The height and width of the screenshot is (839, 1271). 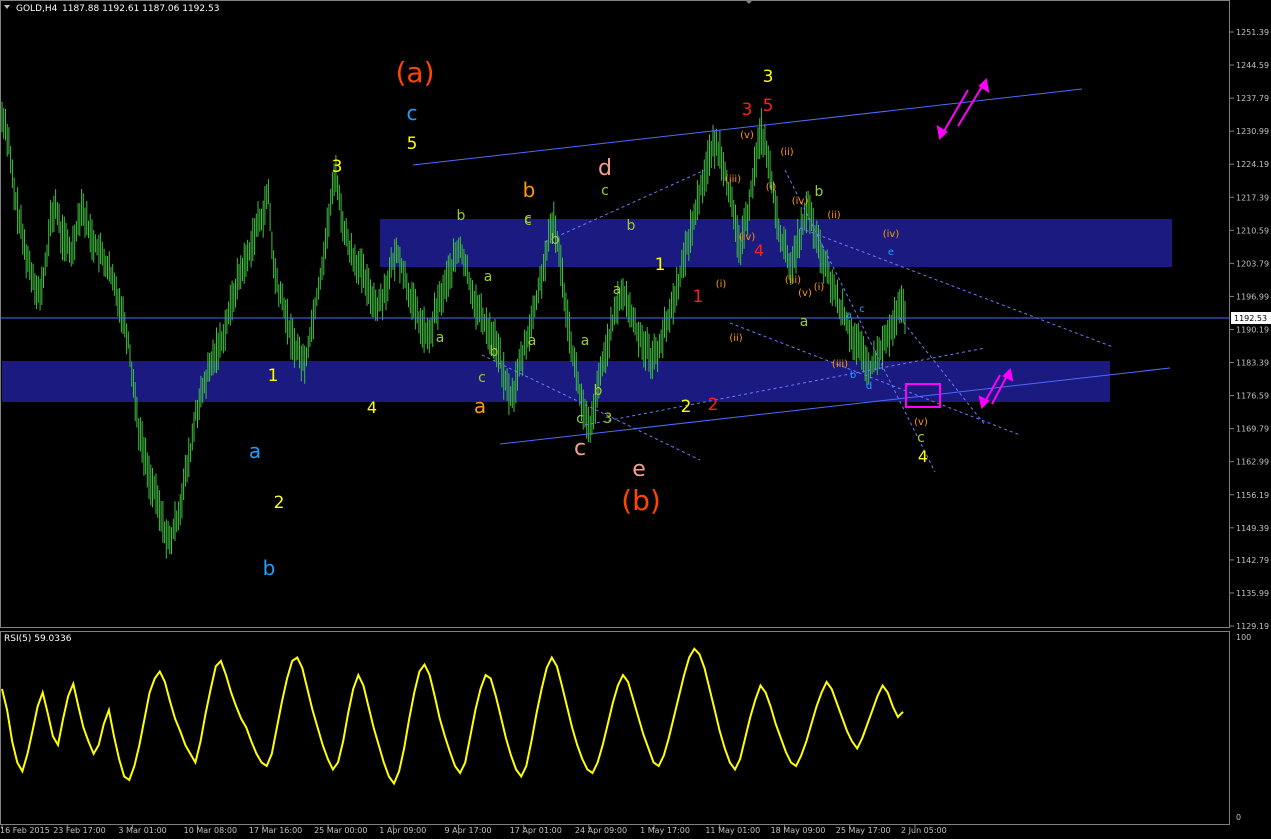 I want to click on wave-label: (a), so click(x=414, y=72).